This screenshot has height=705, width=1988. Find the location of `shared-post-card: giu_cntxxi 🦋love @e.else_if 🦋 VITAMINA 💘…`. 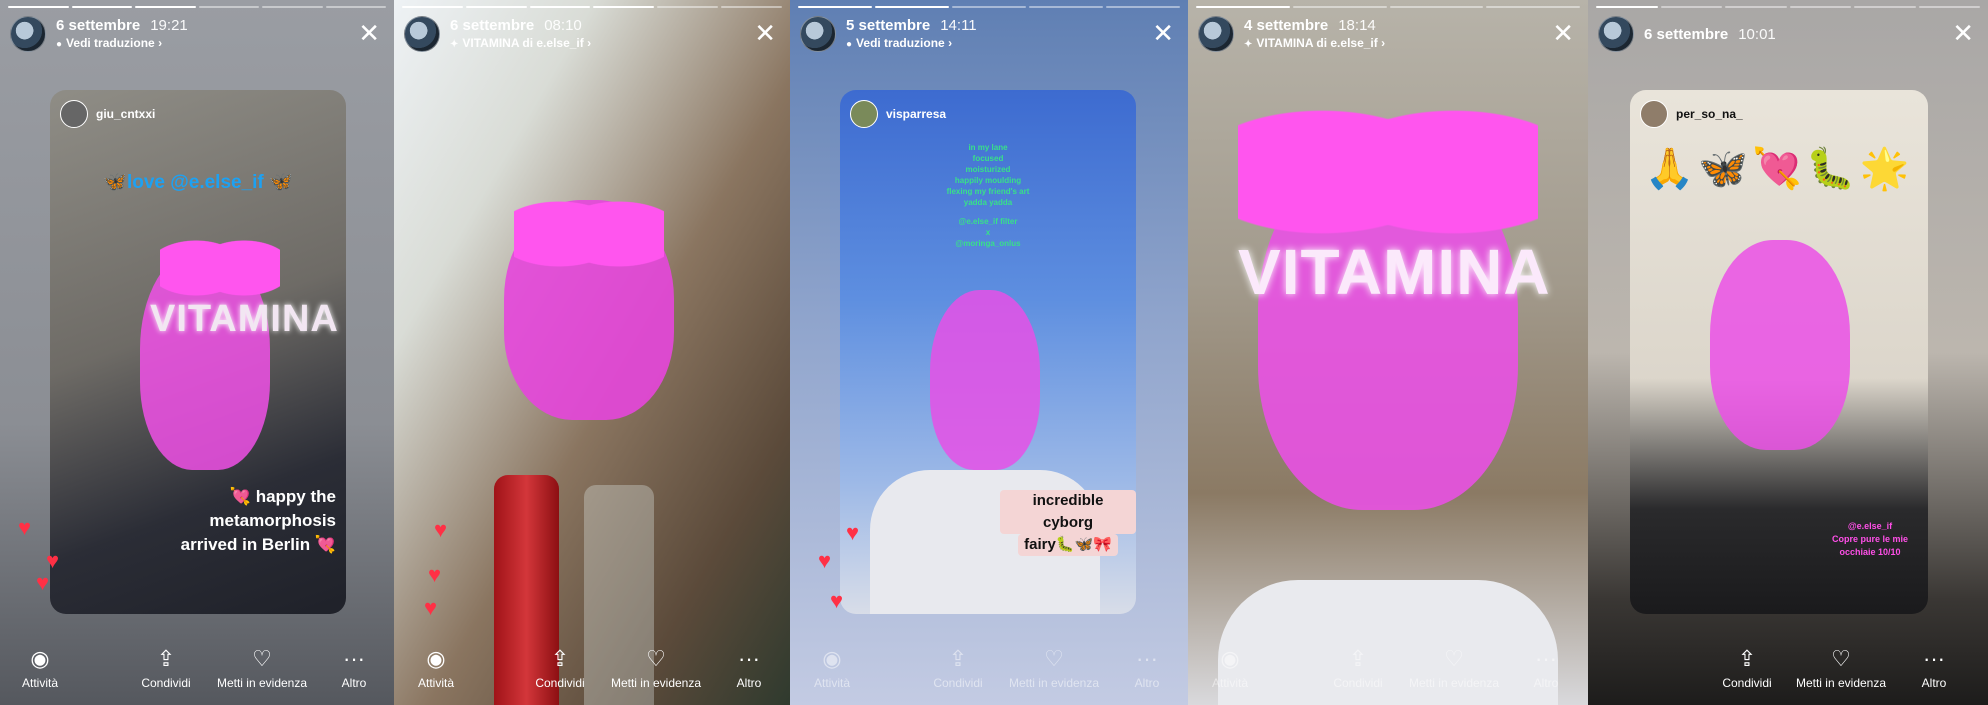

shared-post-card: giu_cntxxi 🦋love @e.else_if 🦋 VITAMINA 💘… is located at coordinates (198, 352).